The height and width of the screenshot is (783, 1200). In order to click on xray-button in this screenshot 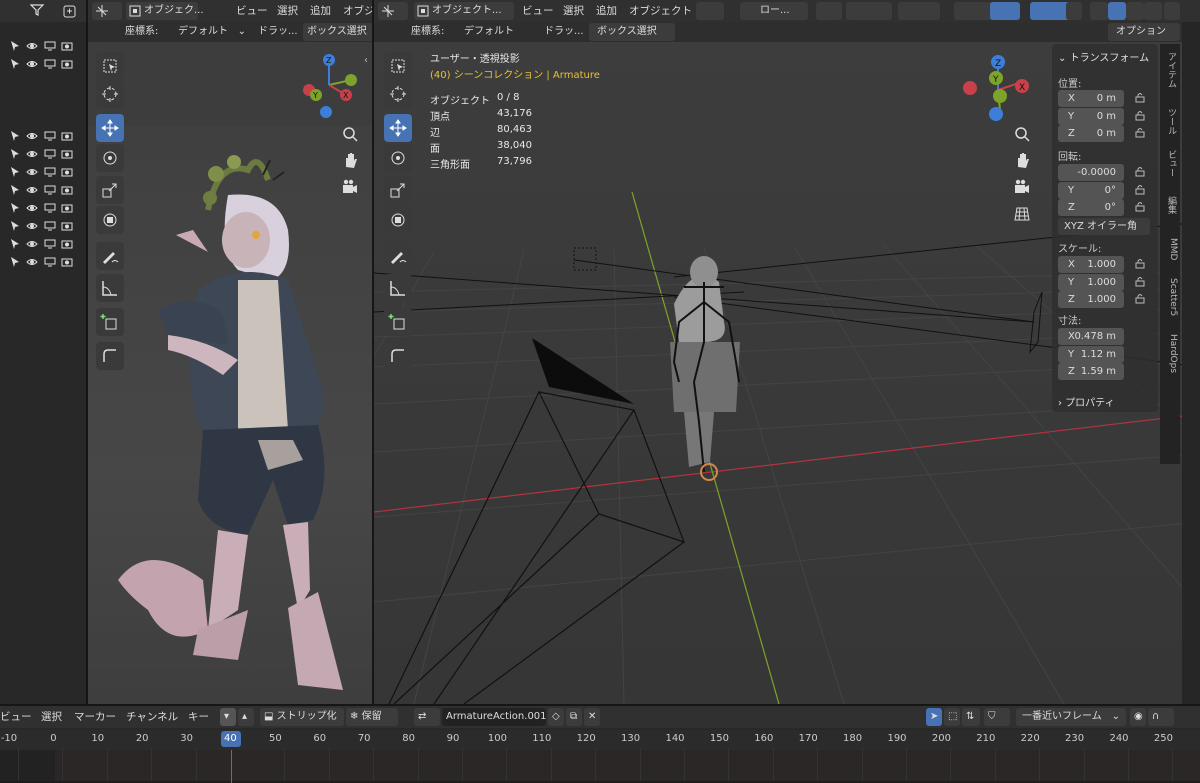, I will do `click(1074, 11)`.